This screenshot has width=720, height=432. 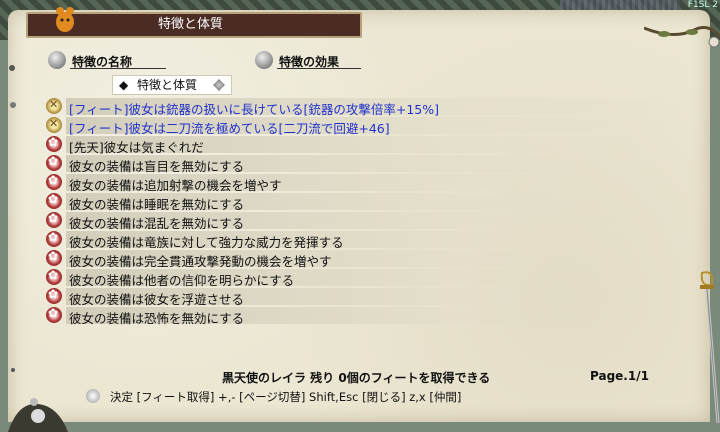 What do you see at coordinates (682, 37) in the screenshot?
I see `vine-ornament-icon` at bounding box center [682, 37].